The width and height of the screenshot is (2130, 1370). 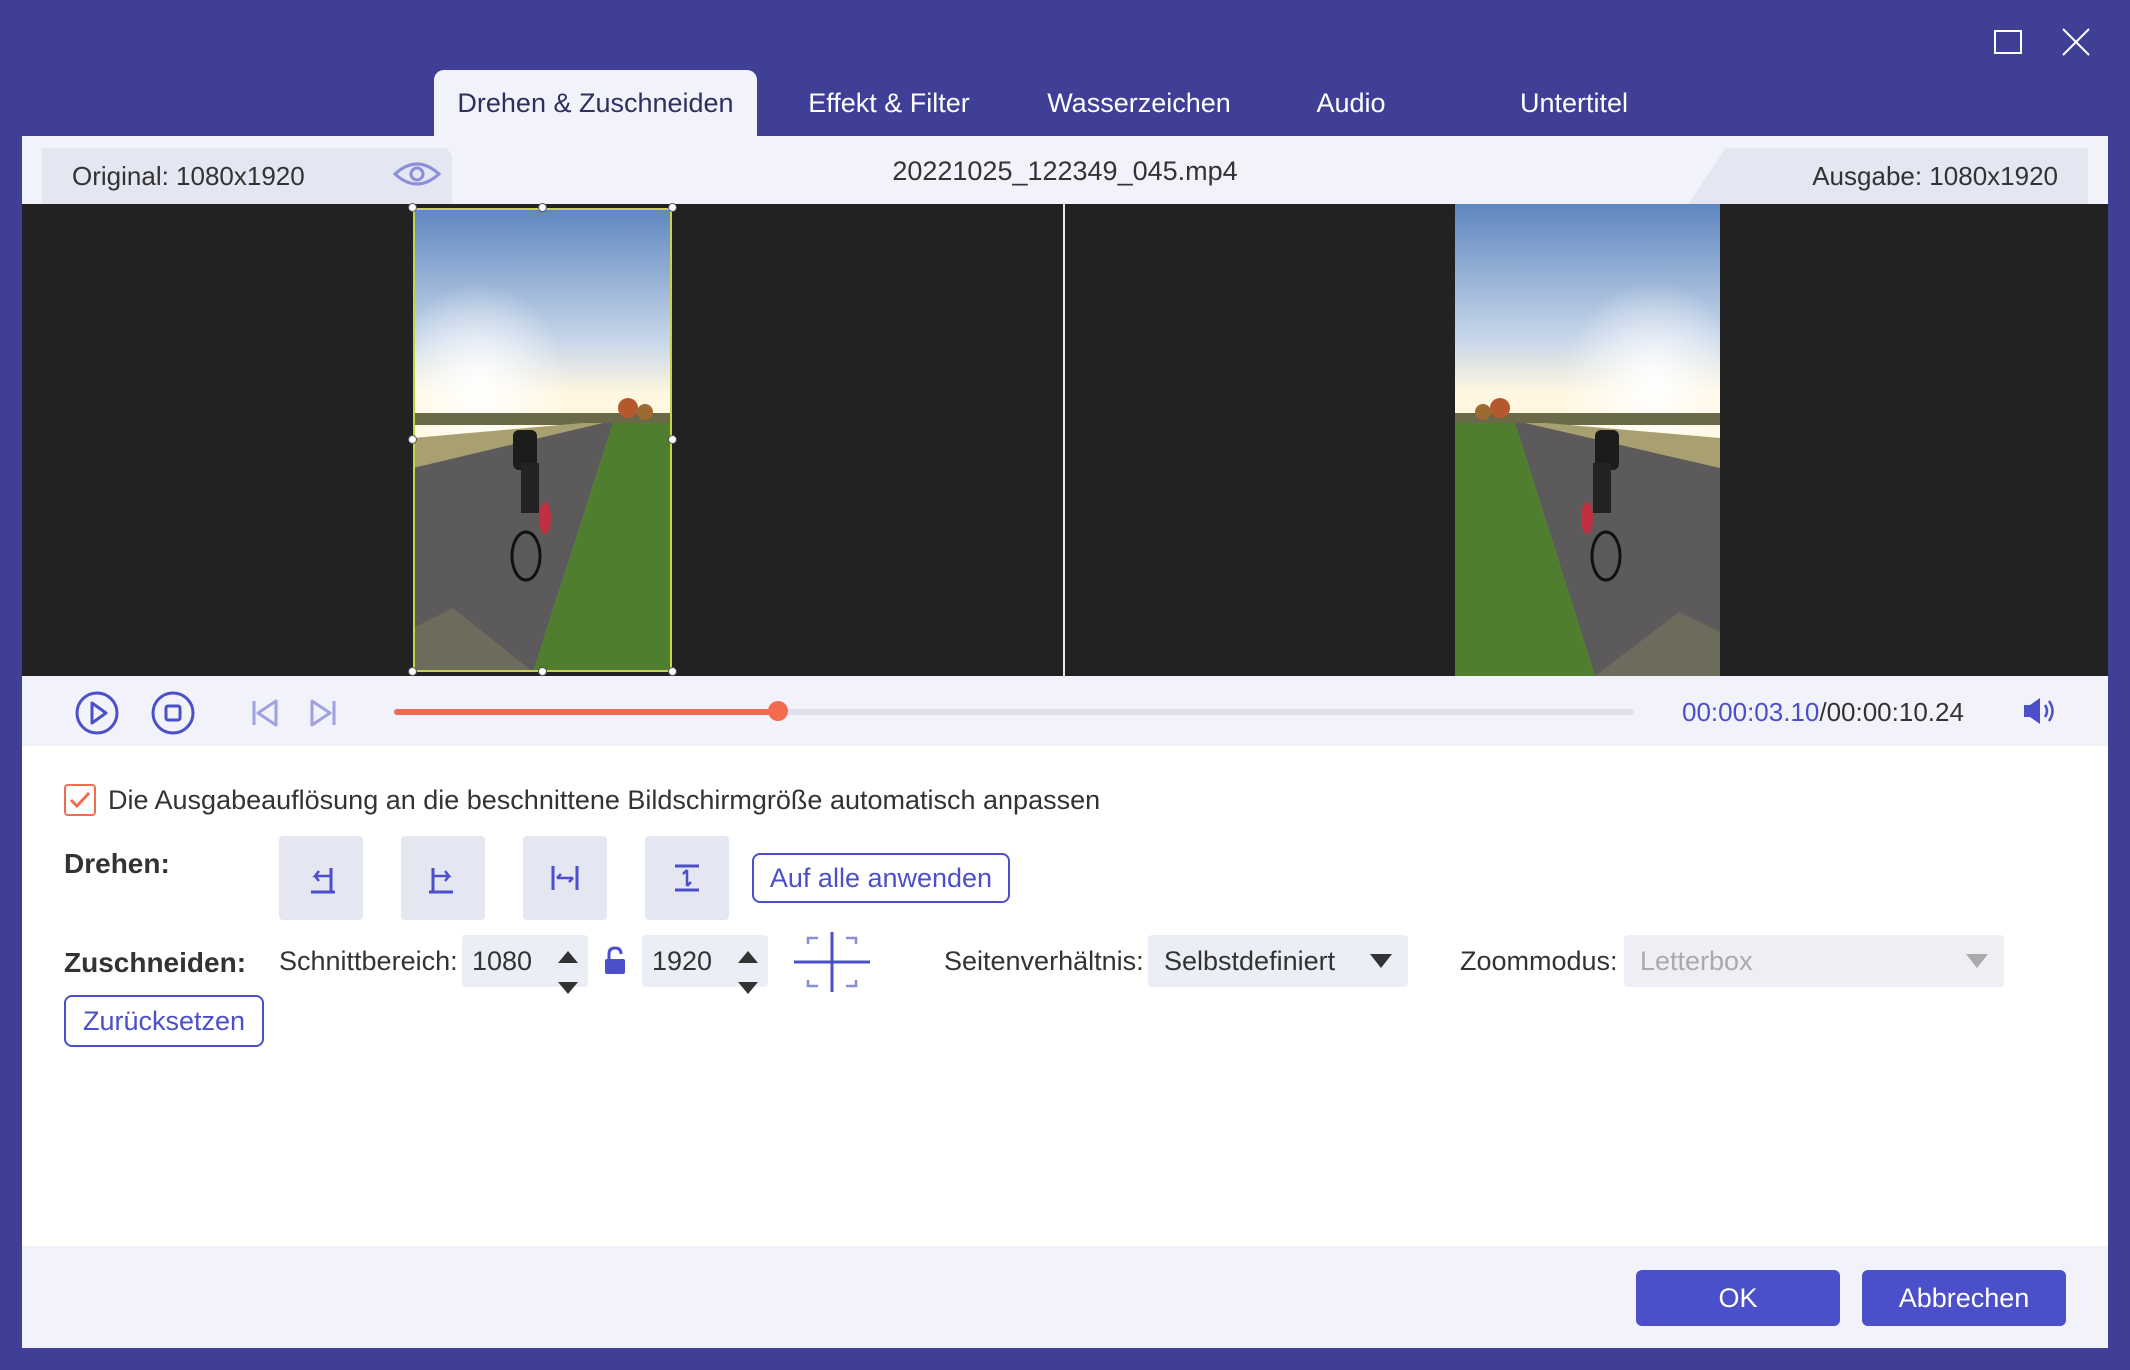 I want to click on reset-button: Zurücksetzen, so click(x=164, y=1021).